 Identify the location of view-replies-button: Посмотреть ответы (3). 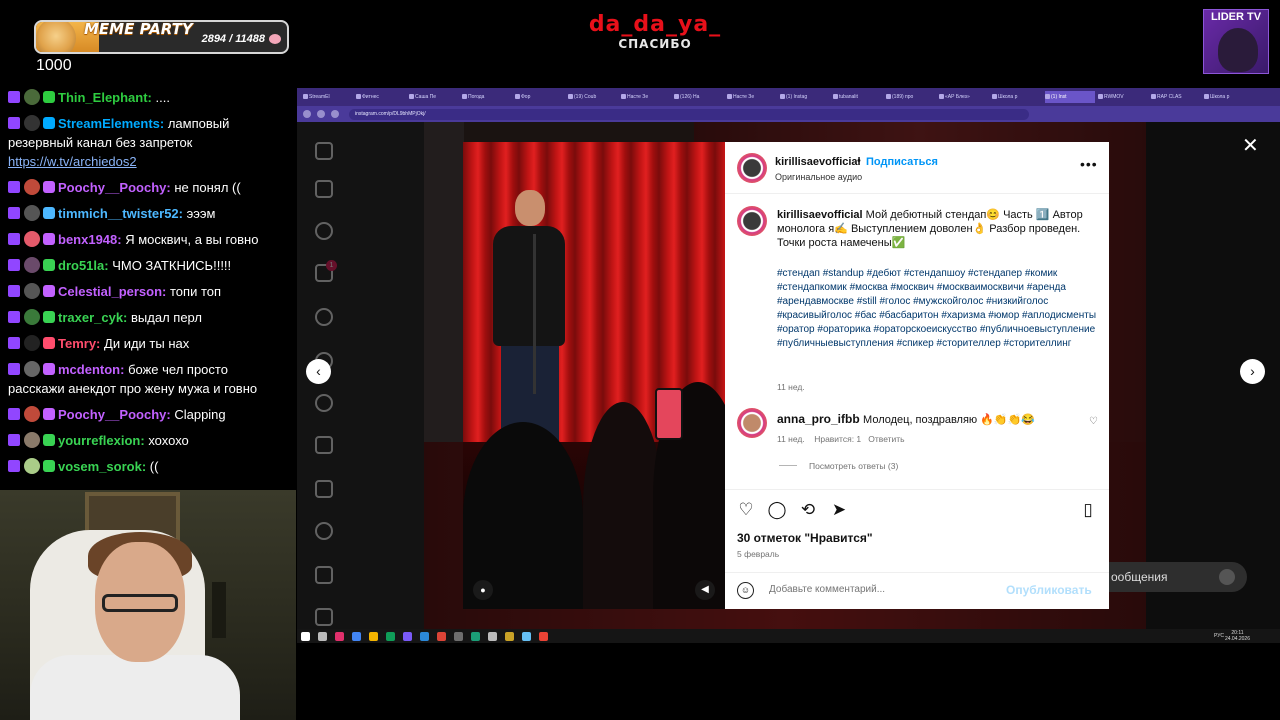
(838, 466).